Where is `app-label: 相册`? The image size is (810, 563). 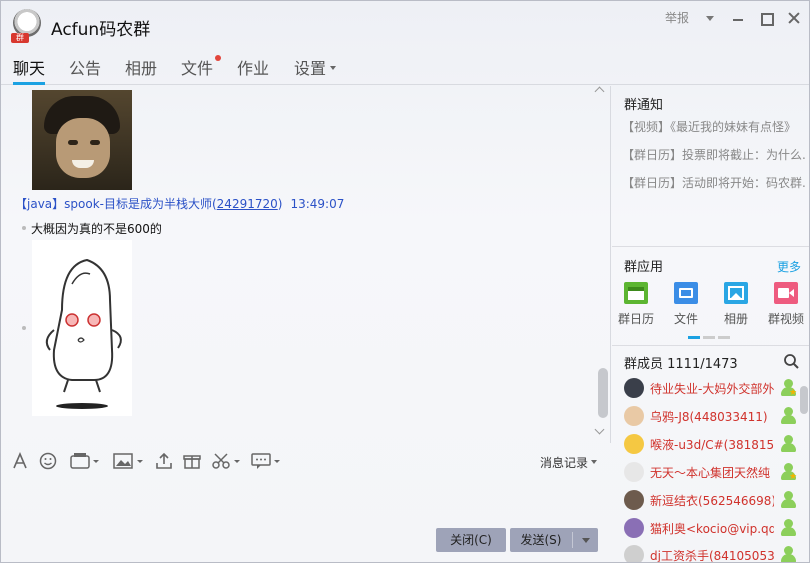 app-label: 相册 is located at coordinates (735, 319).